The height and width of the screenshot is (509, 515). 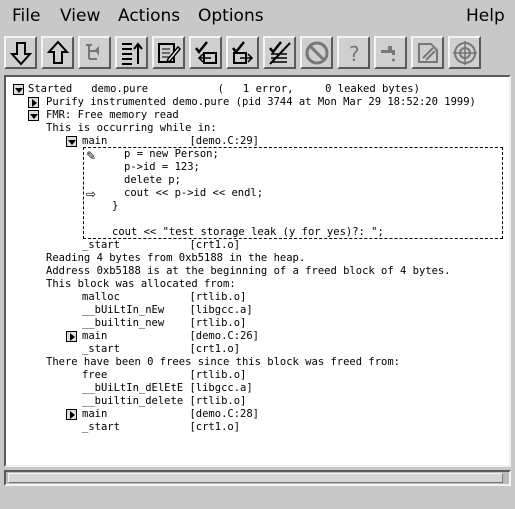 I want to click on horizontal-scrollbar, so click(x=257, y=478).